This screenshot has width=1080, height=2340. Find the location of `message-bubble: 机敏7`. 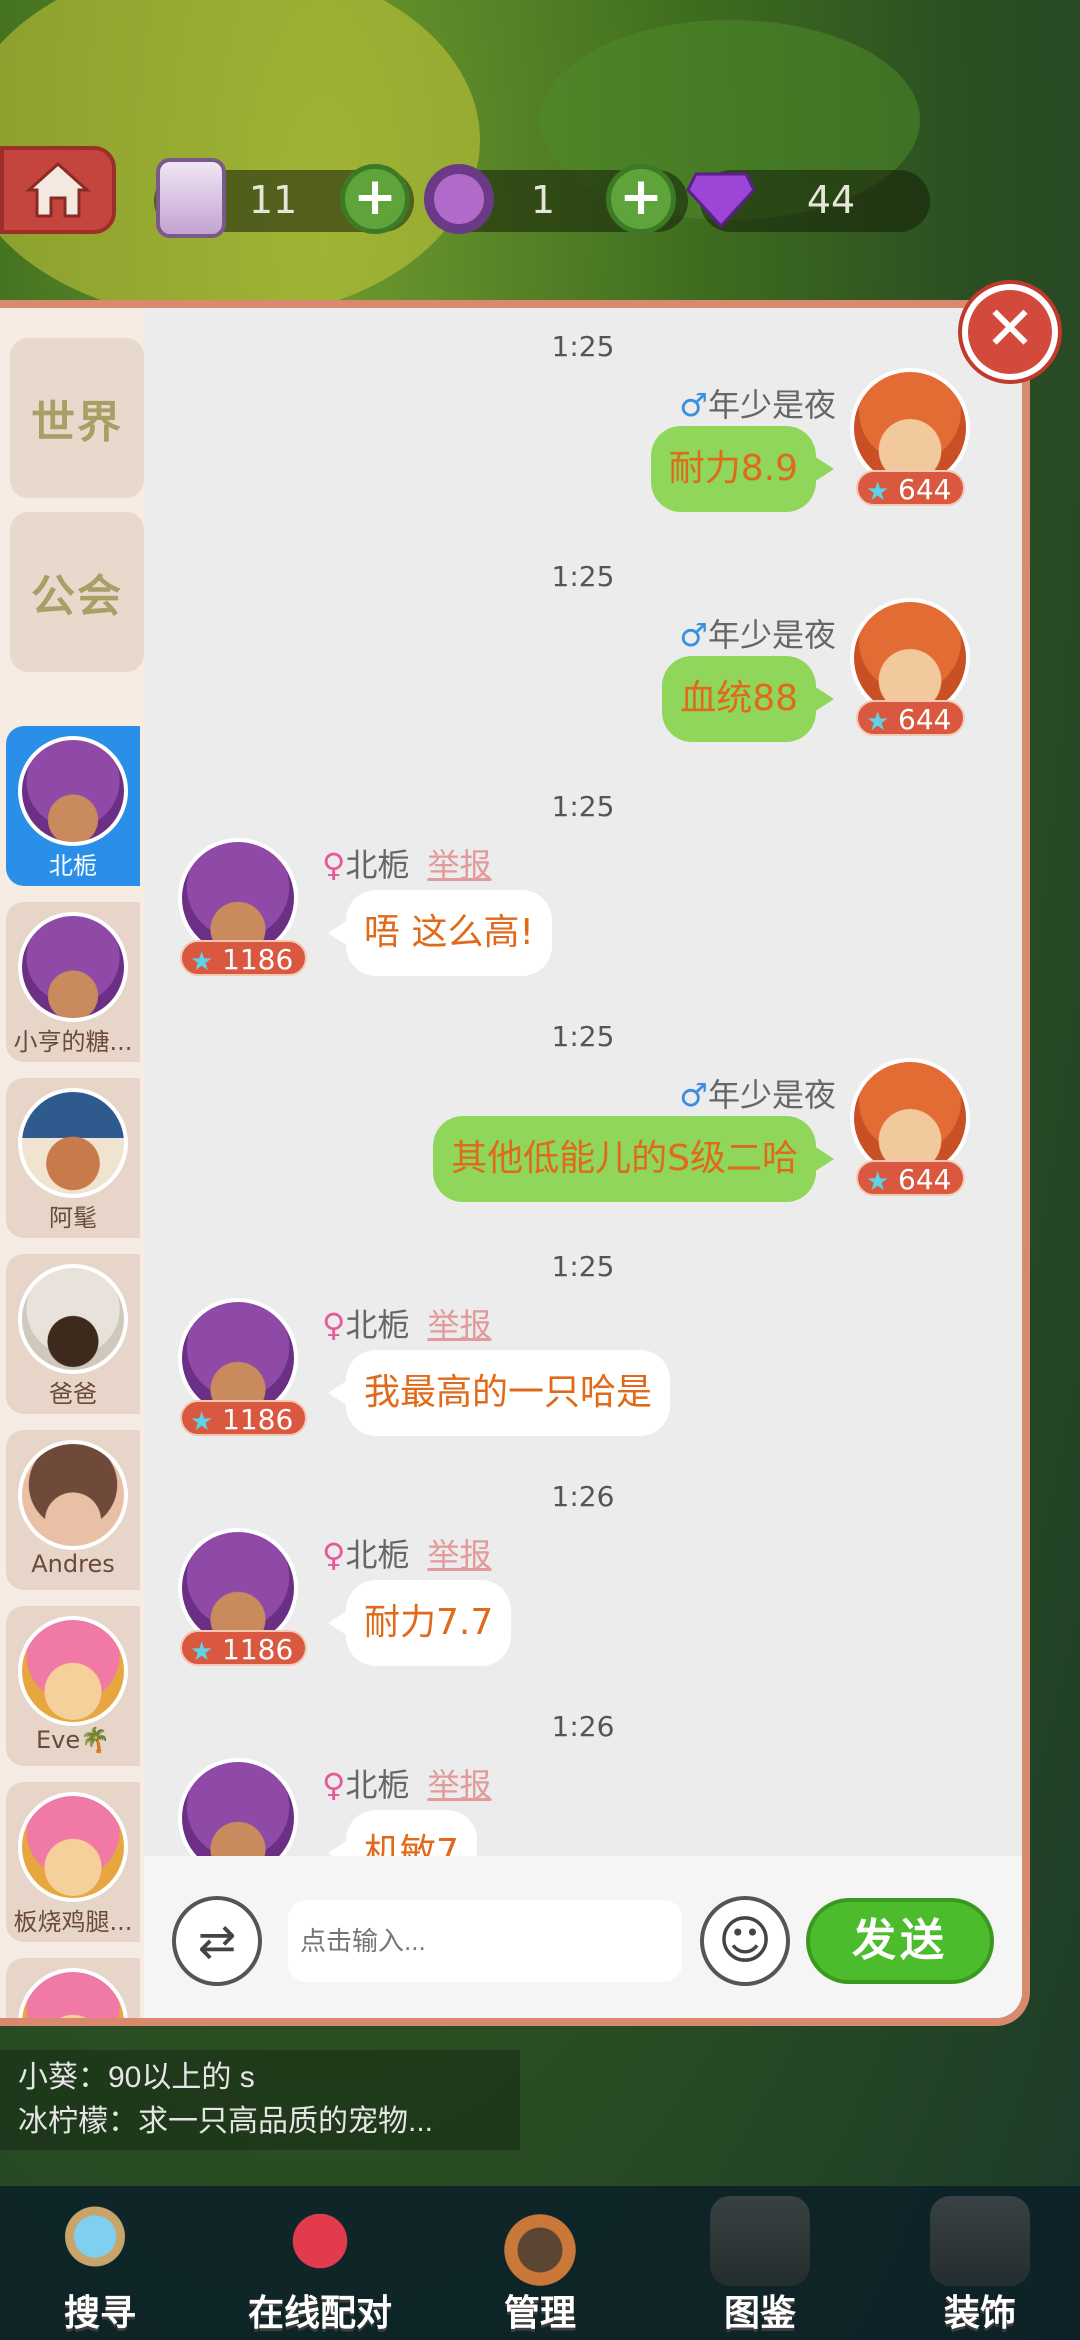

message-bubble: 机敏7 is located at coordinates (402, 1833).